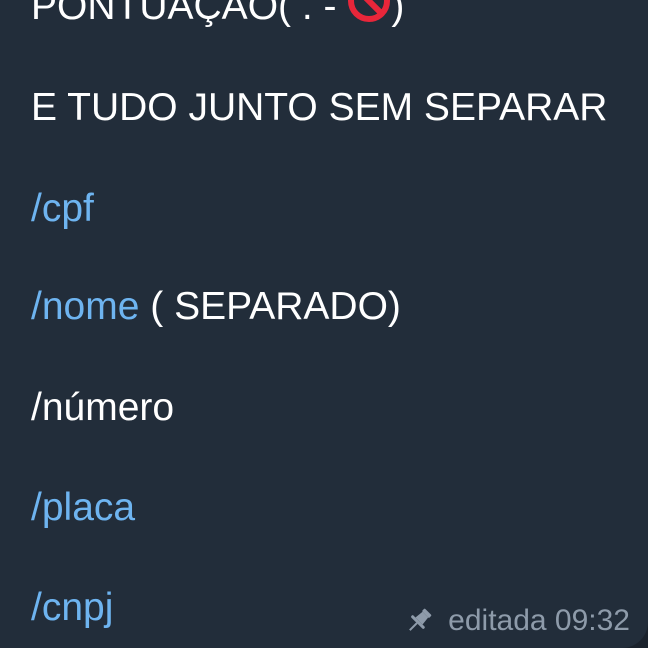 The height and width of the screenshot is (648, 648). What do you see at coordinates (62, 208) in the screenshot?
I see `cpf-command-link: /cpf` at bounding box center [62, 208].